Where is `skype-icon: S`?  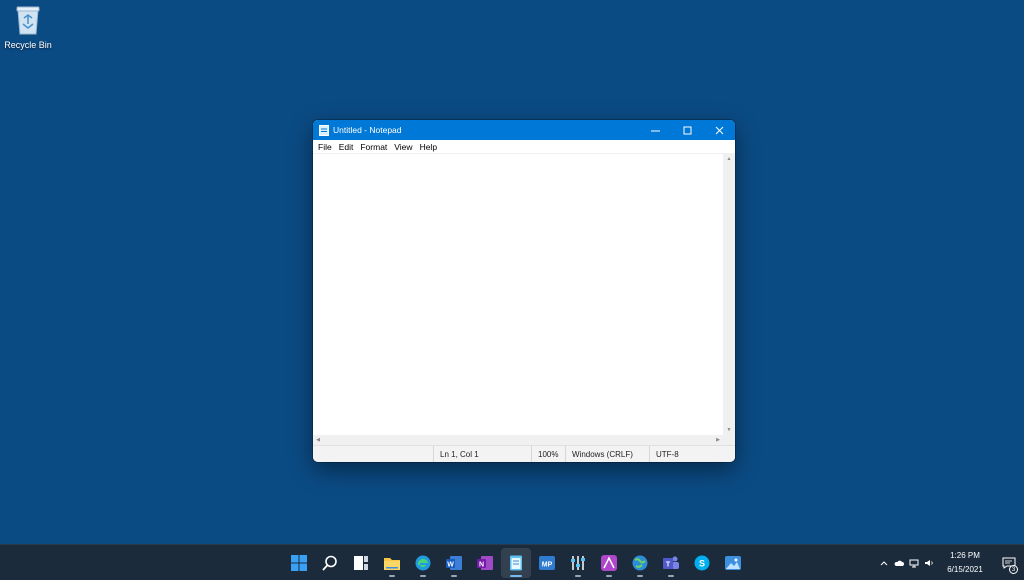
skype-icon: S is located at coordinates (702, 563).